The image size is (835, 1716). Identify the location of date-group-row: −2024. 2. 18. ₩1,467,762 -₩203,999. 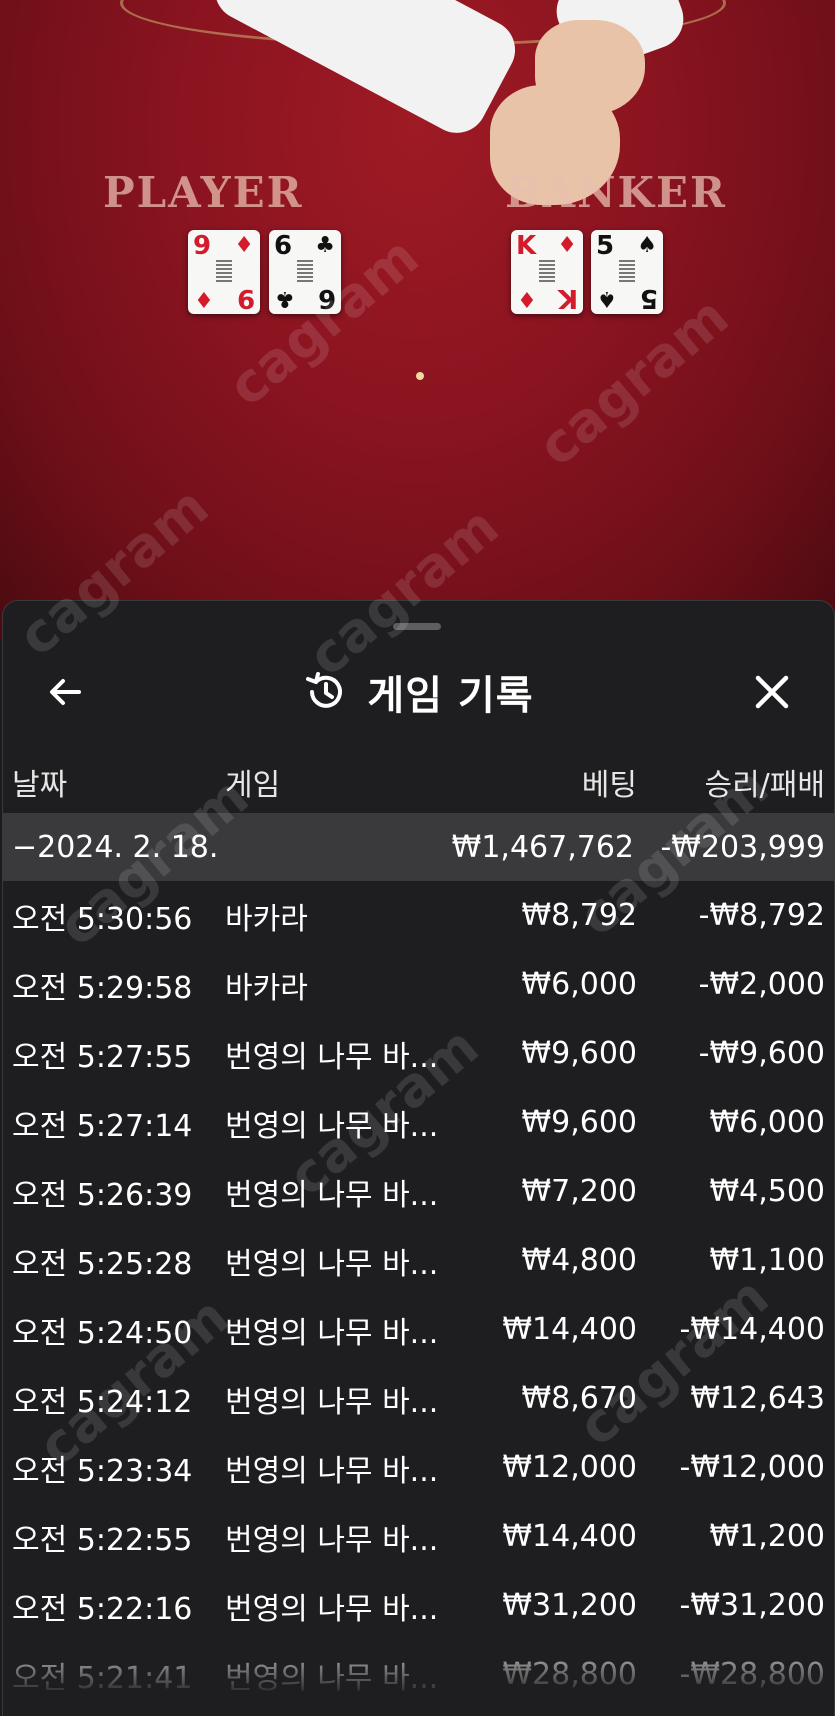
(418, 847).